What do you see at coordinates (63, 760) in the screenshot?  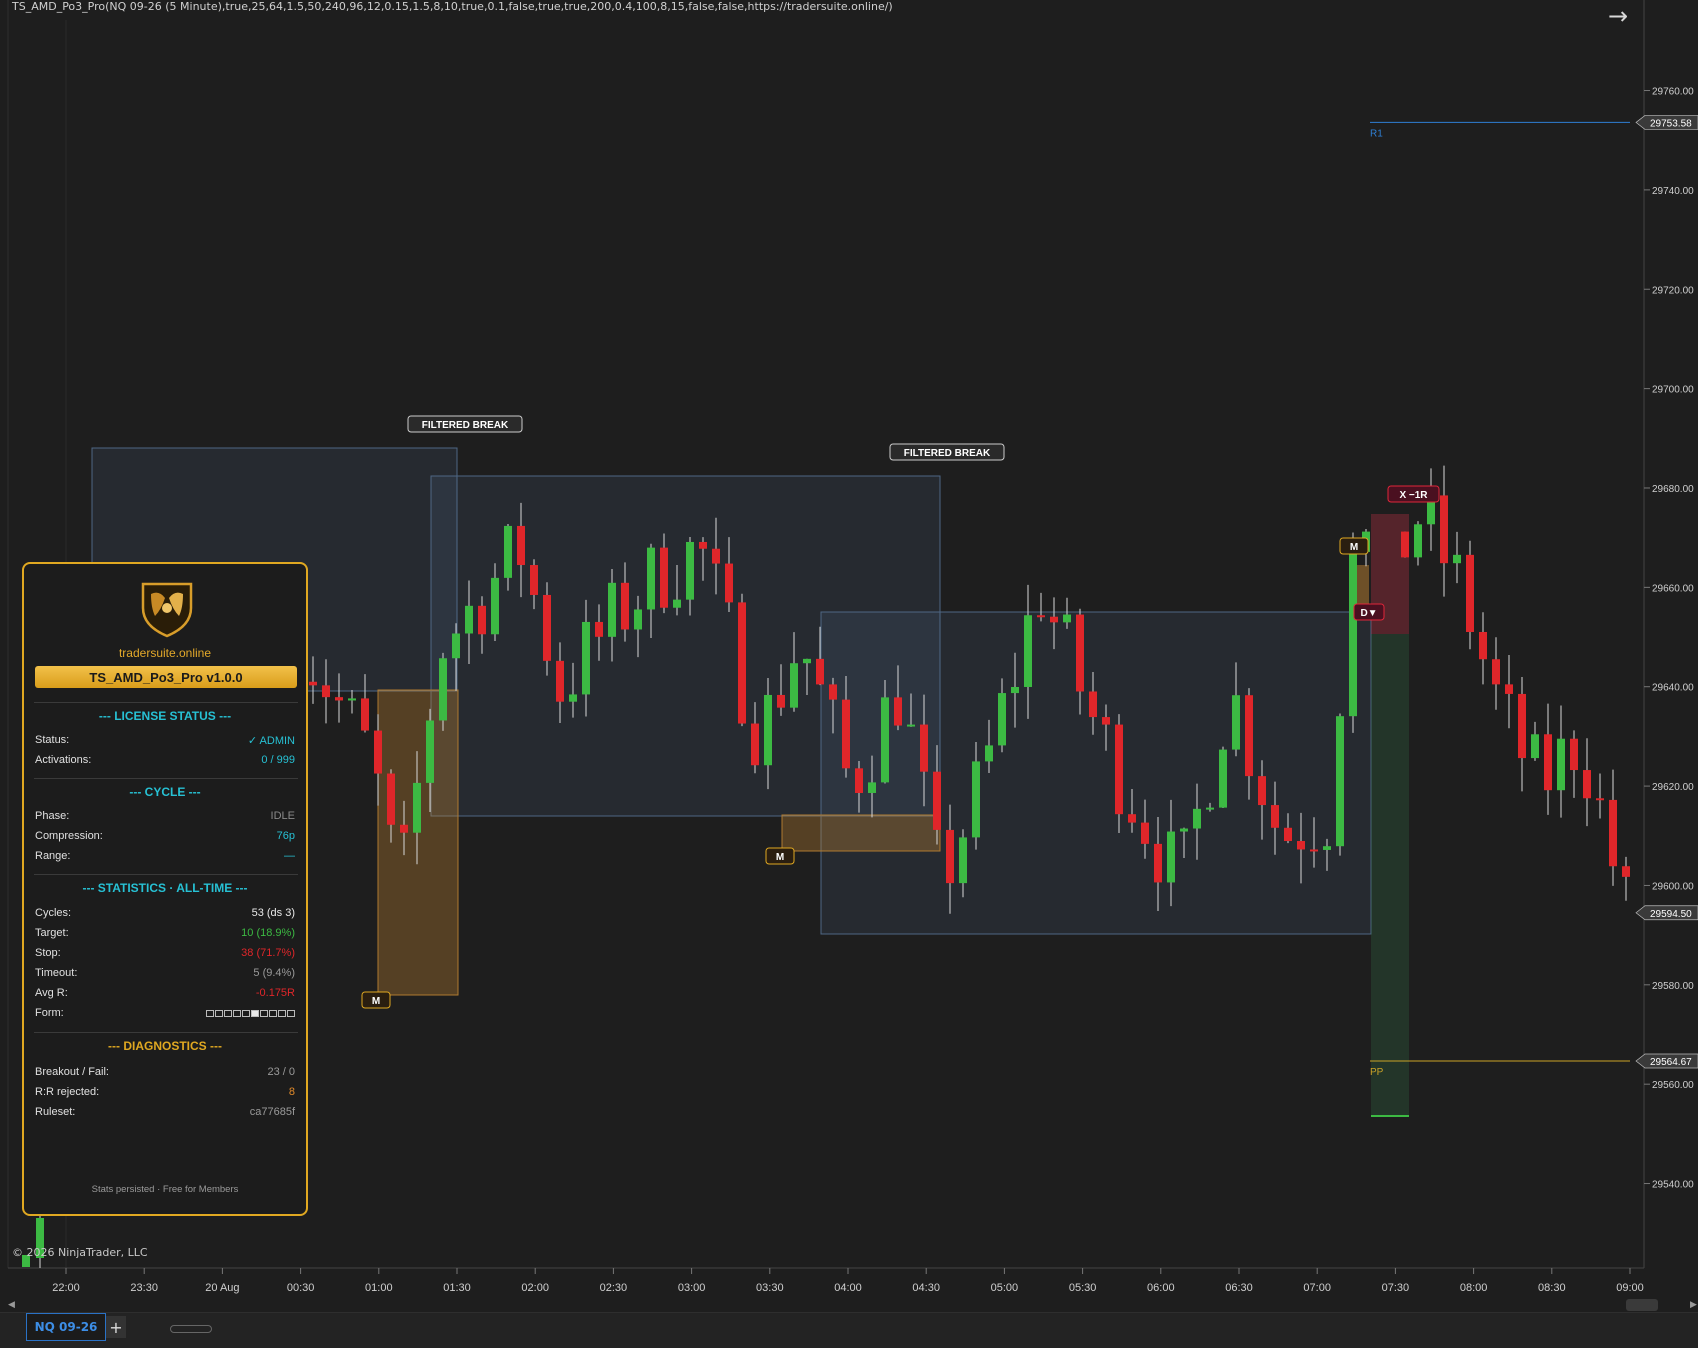 I see `activations-label: Activations:` at bounding box center [63, 760].